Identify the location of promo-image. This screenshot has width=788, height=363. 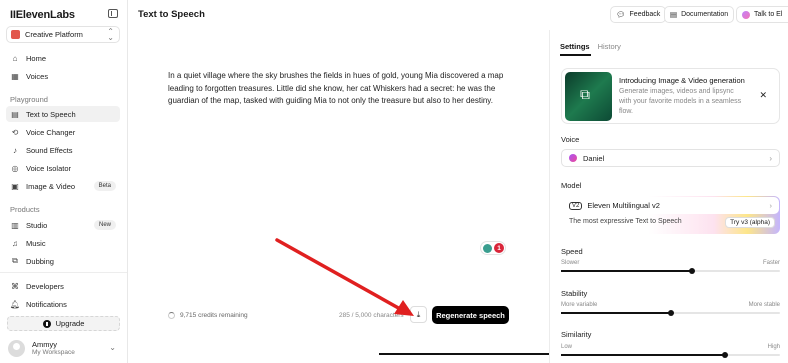
(588, 96).